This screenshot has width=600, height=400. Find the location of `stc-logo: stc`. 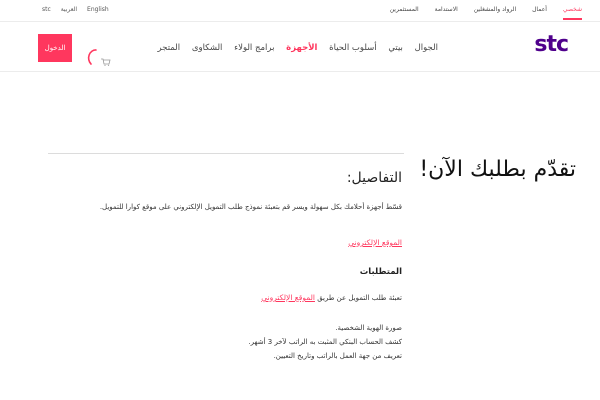

stc-logo: stc is located at coordinates (551, 44).